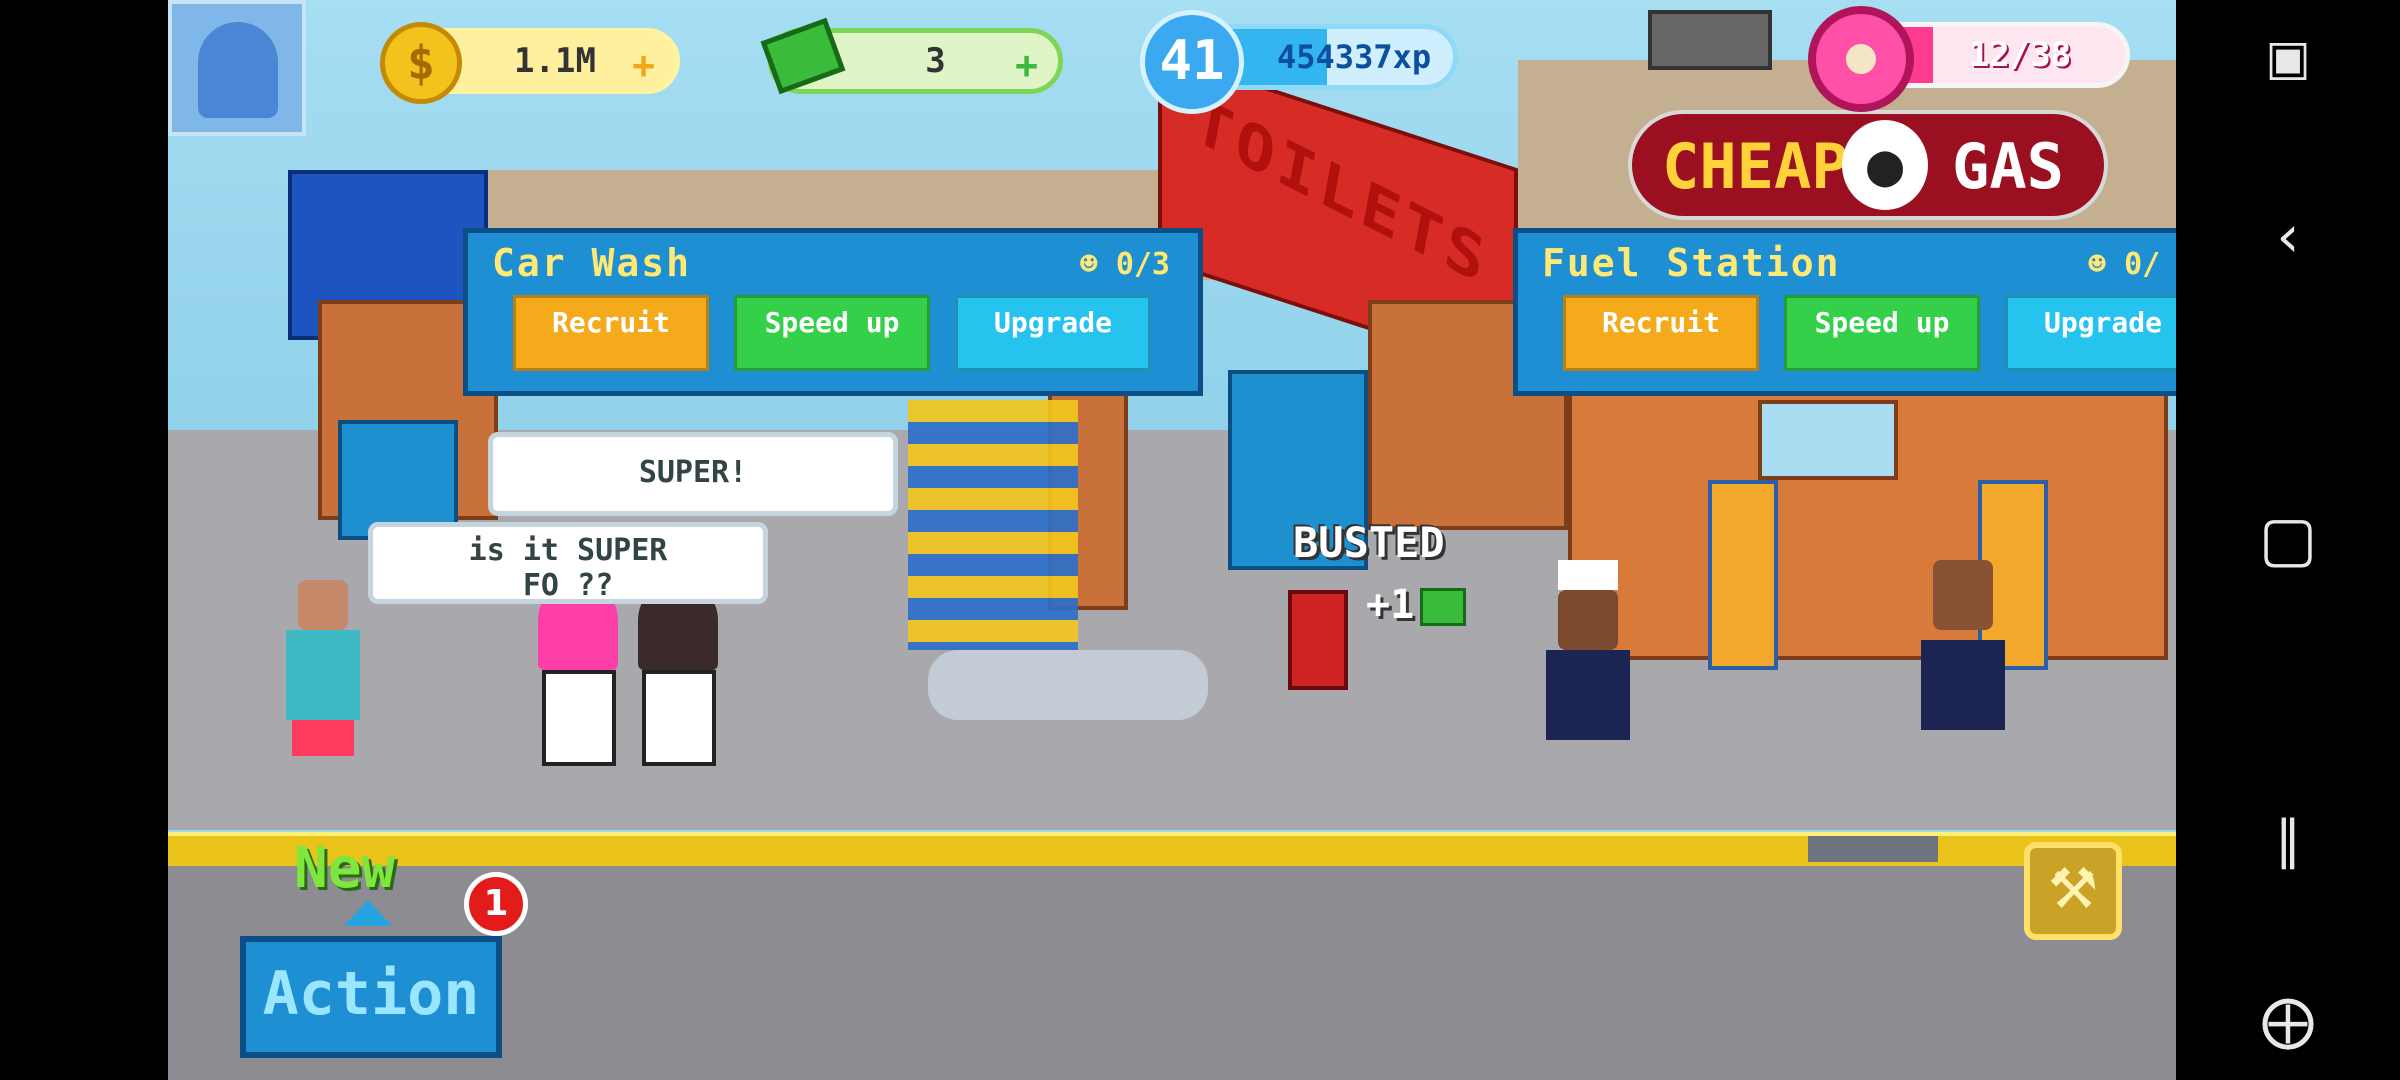 The image size is (2400, 1080). I want to click on avatar, so click(237, 68).